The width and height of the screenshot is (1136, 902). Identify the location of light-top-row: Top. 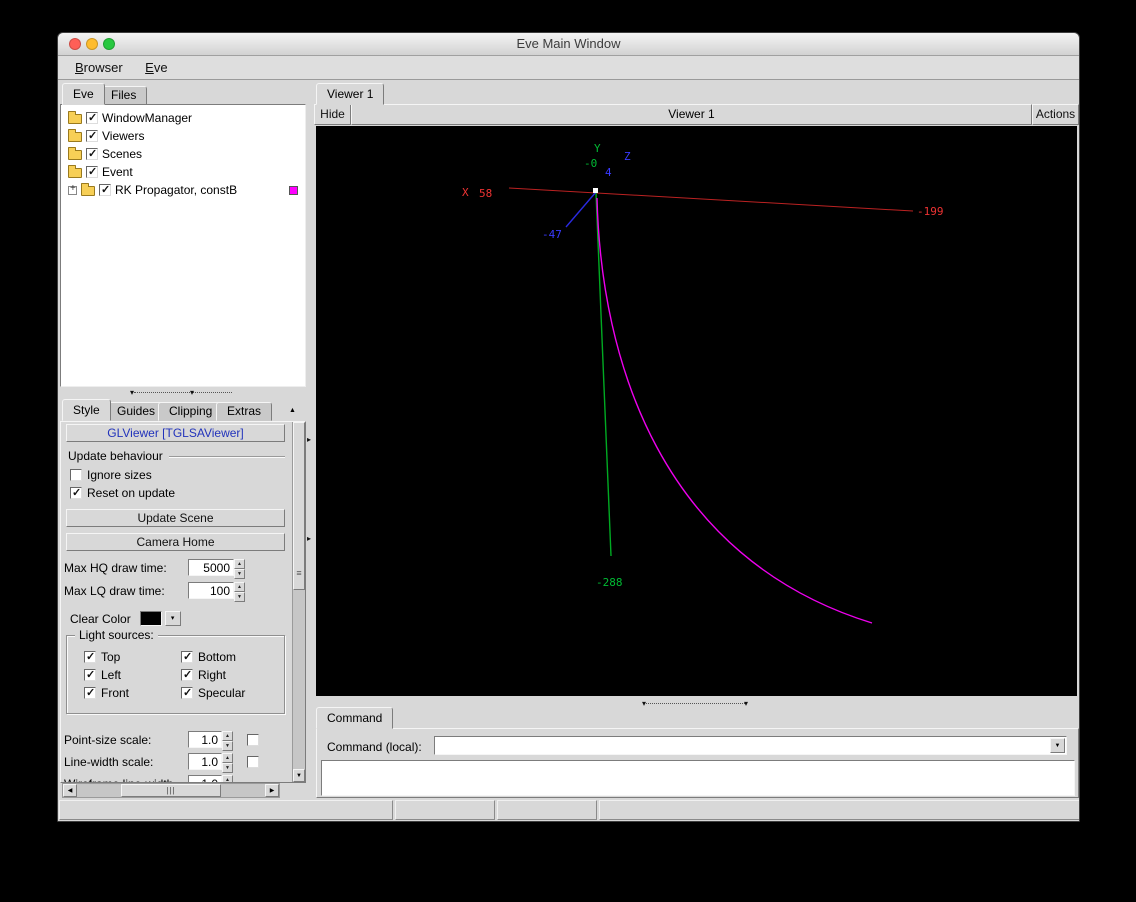
(132, 657).